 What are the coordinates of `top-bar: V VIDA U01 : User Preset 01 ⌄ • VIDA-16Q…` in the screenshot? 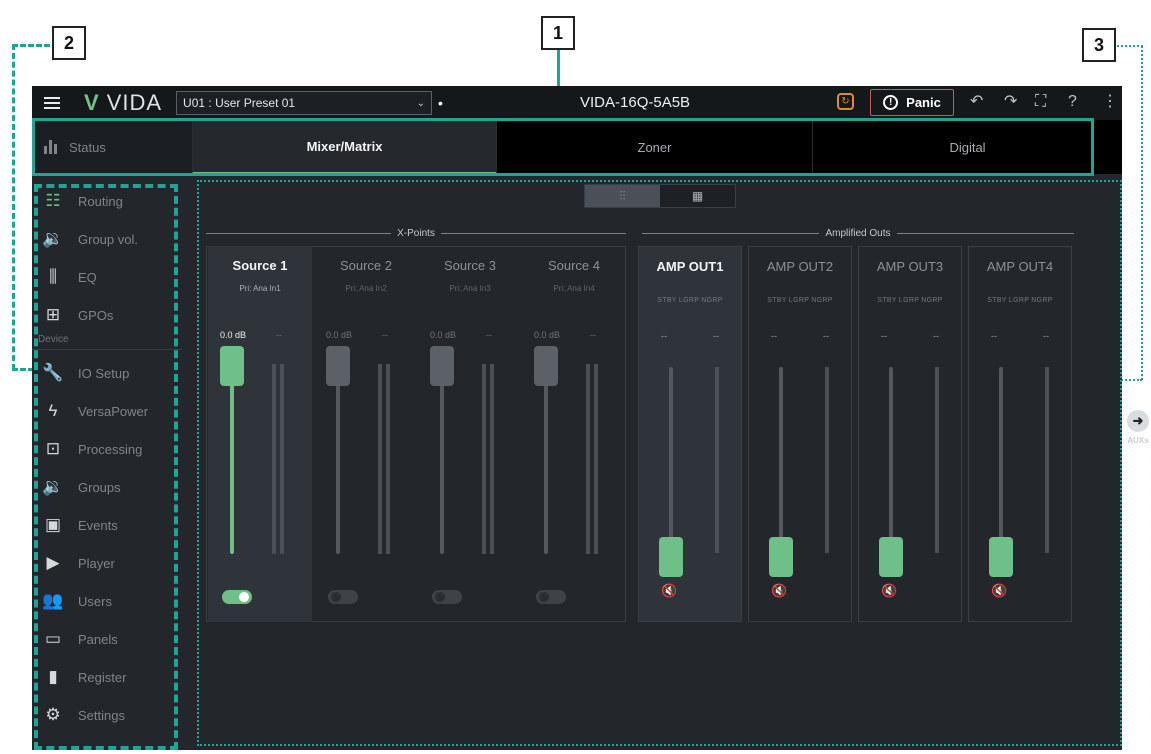 It's located at (577, 103).